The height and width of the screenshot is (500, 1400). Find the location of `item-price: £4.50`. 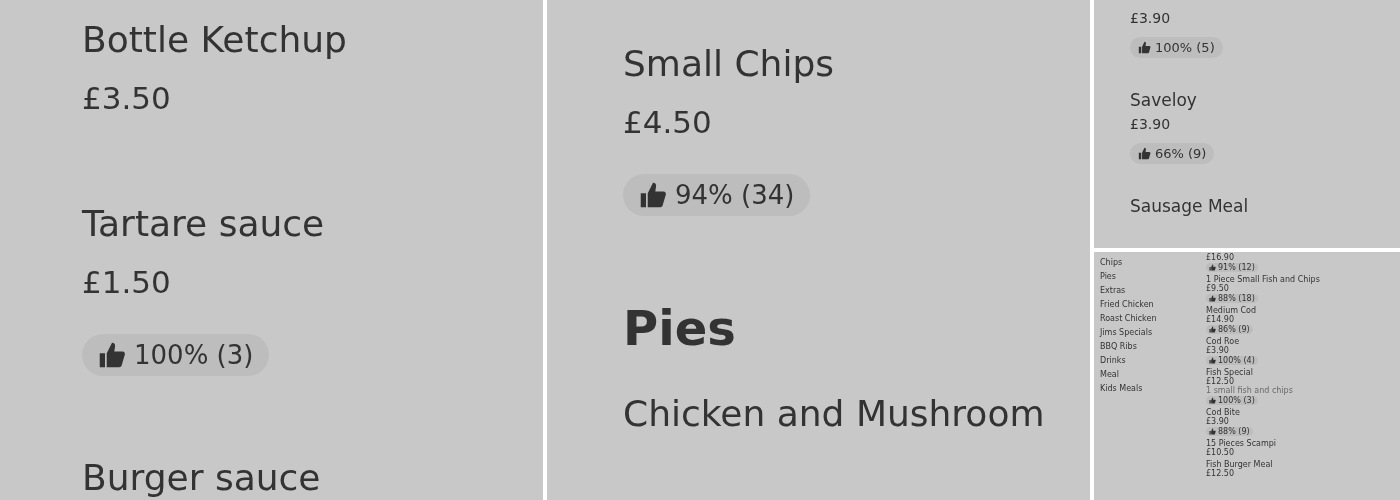

item-price: £4.50 is located at coordinates (668, 122).